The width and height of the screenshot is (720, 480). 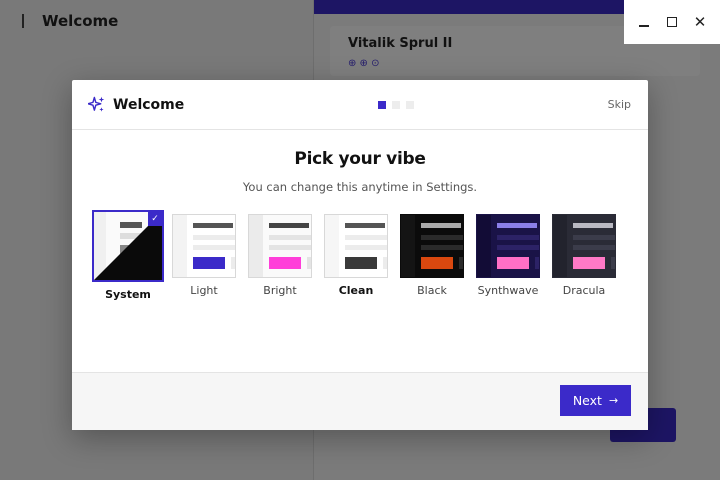 I want to click on maximize-icon, so click(x=672, y=22).